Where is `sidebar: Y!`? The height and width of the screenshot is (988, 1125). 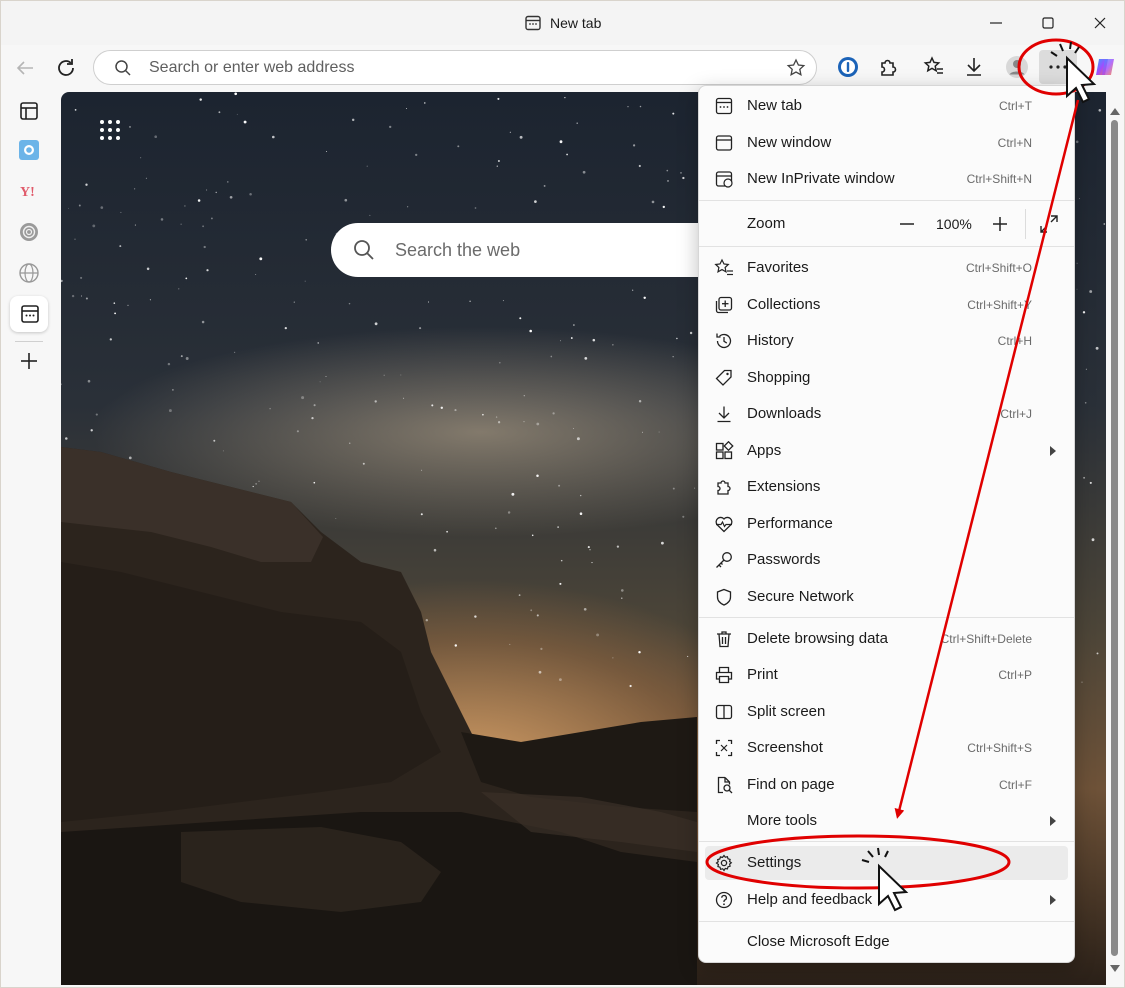 sidebar: Y! is located at coordinates (30, 539).